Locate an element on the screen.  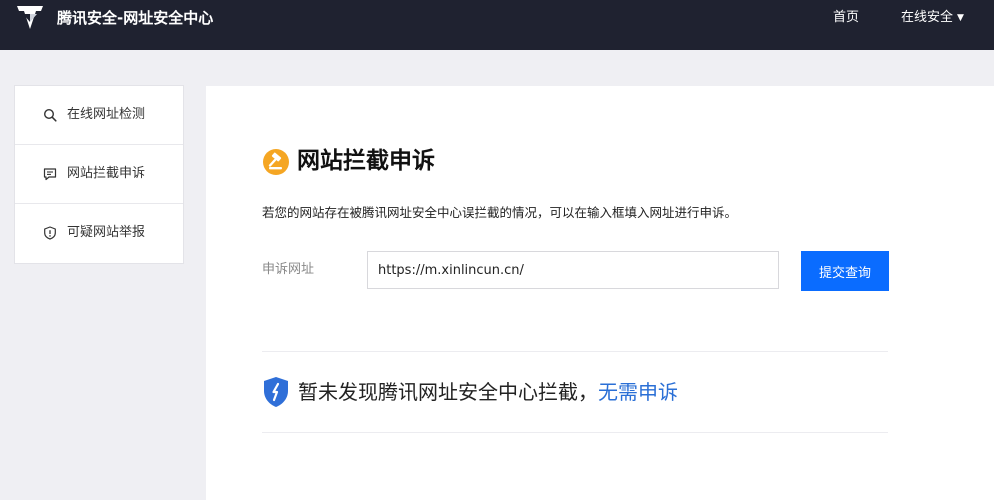
sidebar-item-label: 网站拦截申诉 is located at coordinates (106, 173).